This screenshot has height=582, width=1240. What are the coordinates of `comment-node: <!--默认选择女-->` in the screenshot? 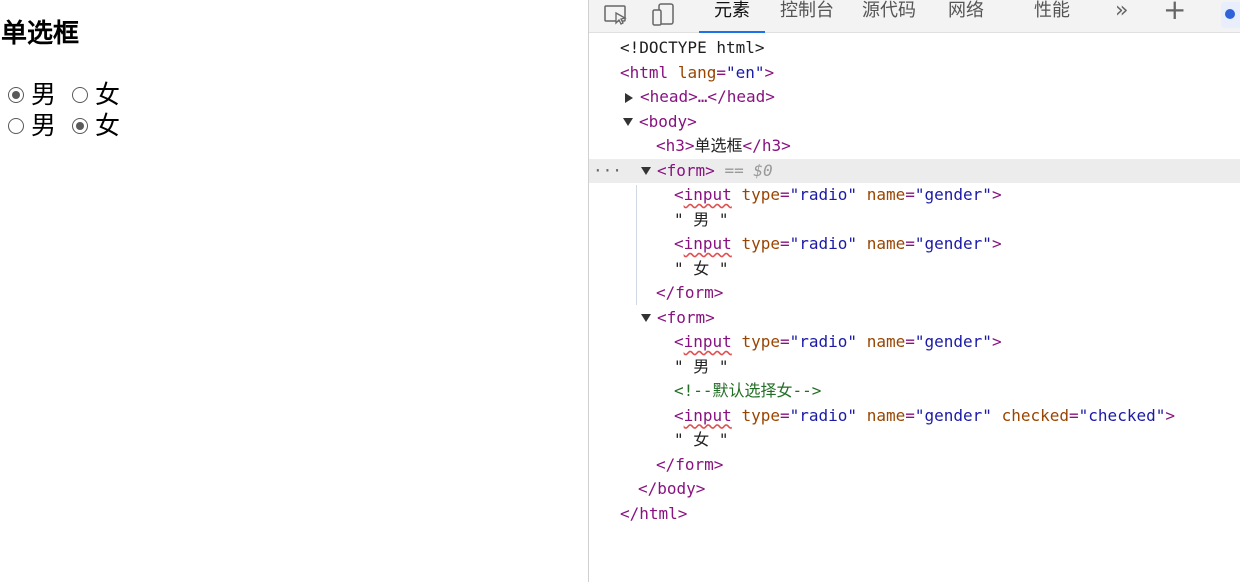 It's located at (748, 390).